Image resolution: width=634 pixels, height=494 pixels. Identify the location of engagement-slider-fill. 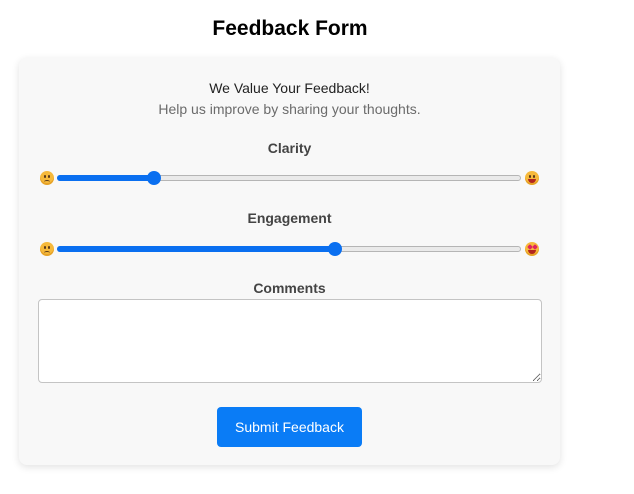
(196, 249).